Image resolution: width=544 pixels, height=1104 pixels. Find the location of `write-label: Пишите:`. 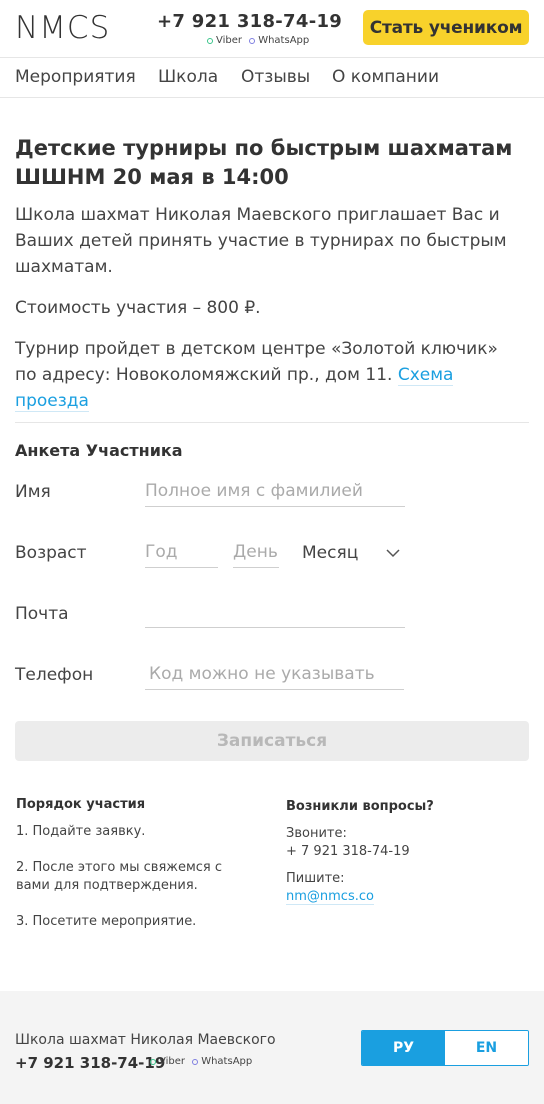

write-label: Пишите: is located at coordinates (315, 878).